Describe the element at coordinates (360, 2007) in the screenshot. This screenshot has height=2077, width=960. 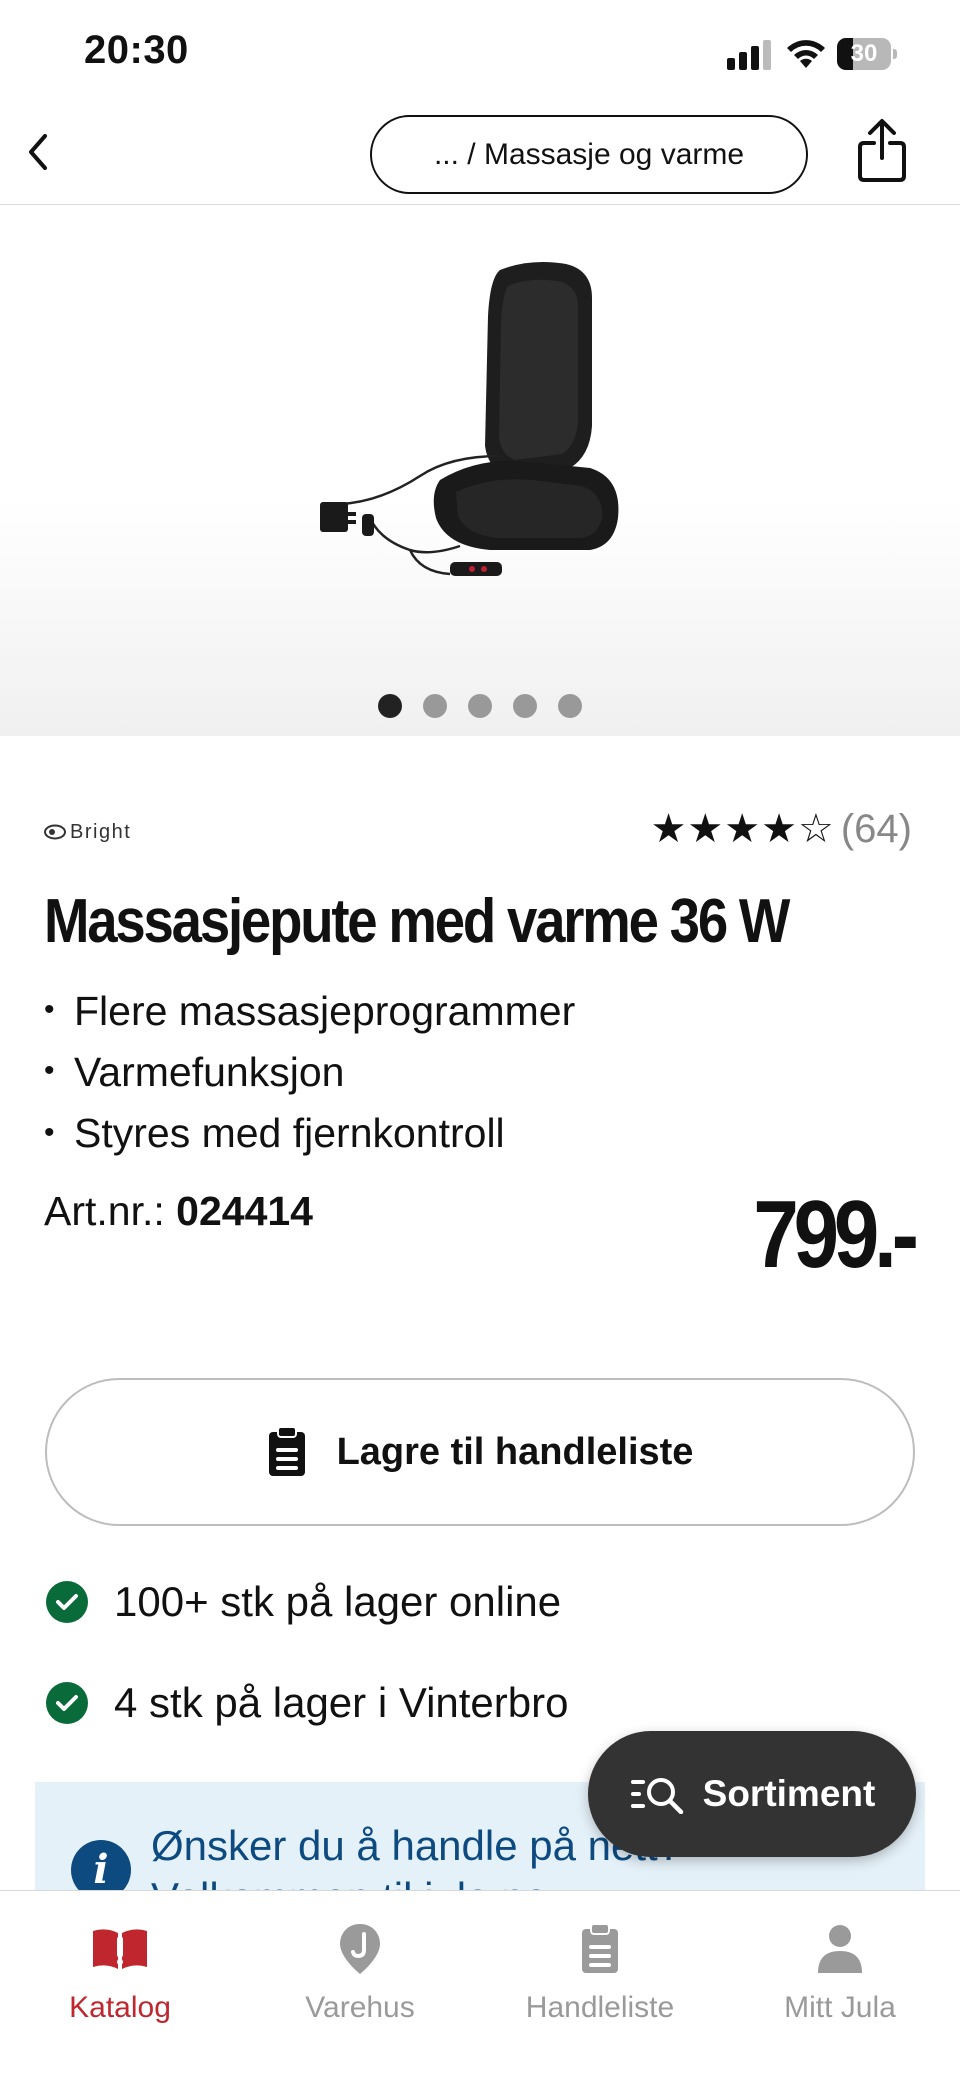
I see `tab-label: Varehus` at that location.